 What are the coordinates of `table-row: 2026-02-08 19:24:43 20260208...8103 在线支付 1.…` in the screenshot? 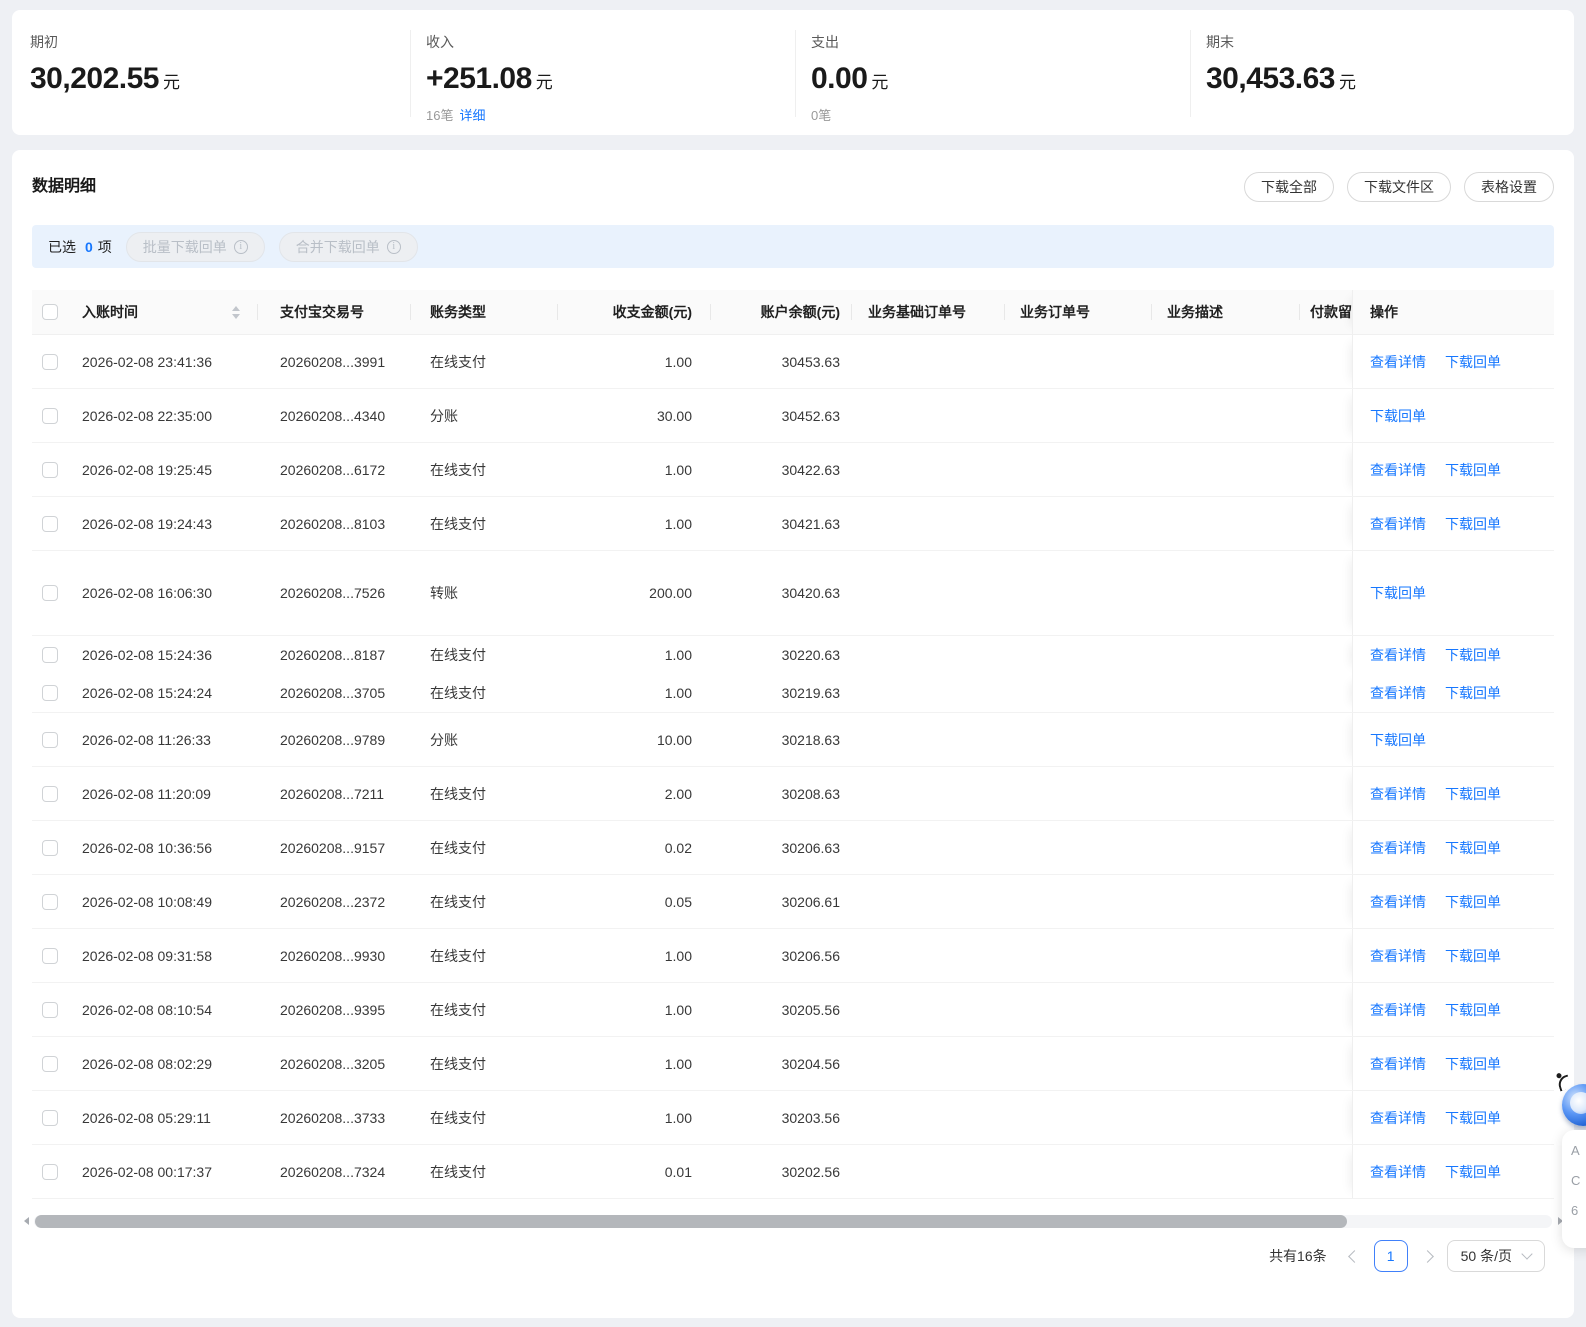 It's located at (793, 524).